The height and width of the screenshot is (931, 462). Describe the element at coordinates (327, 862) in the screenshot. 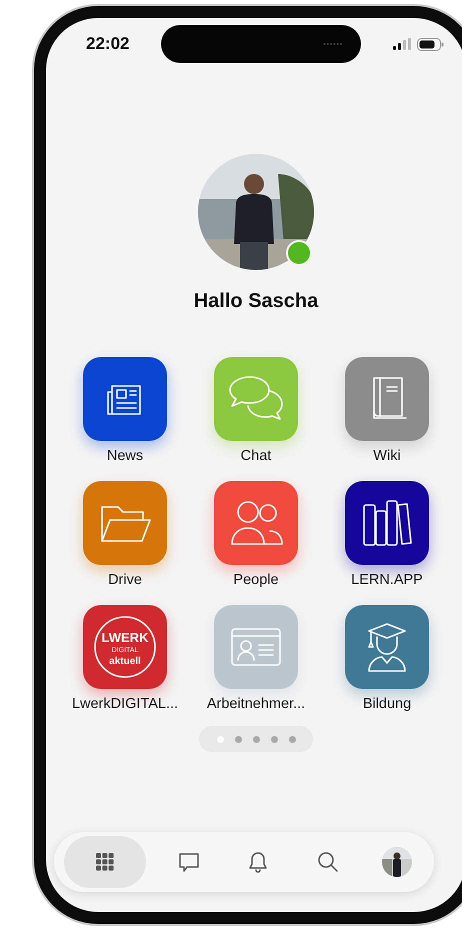

I see `search-icon` at that location.